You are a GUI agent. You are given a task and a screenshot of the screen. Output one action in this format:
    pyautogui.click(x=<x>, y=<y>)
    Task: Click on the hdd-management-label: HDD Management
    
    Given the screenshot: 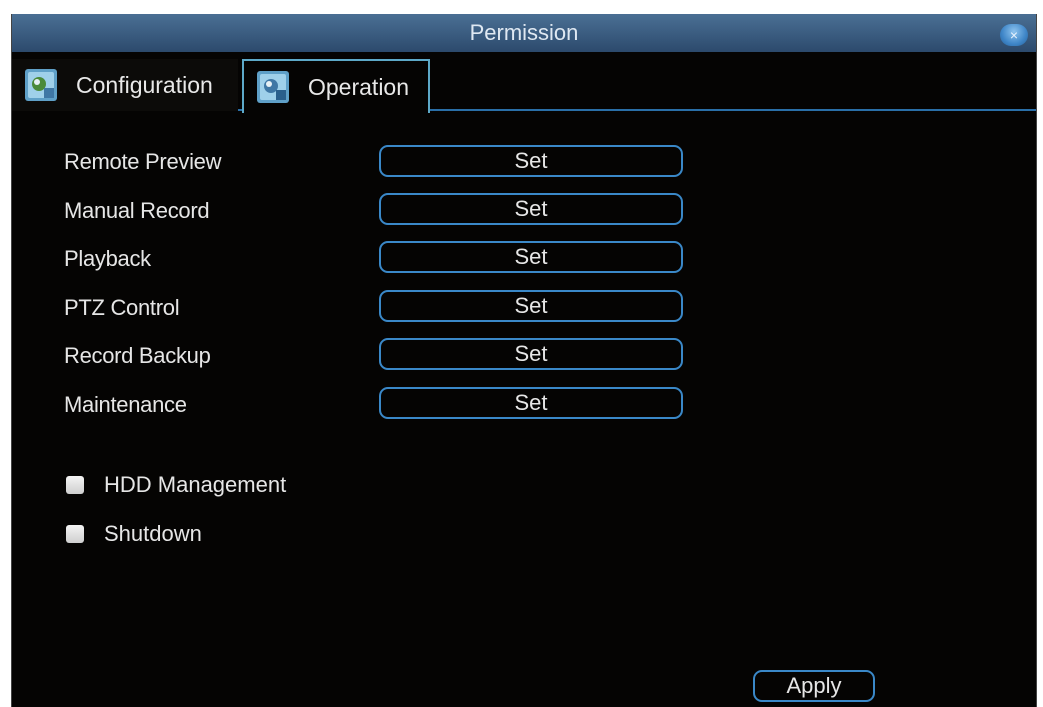 What is the action you would take?
    pyautogui.click(x=195, y=484)
    